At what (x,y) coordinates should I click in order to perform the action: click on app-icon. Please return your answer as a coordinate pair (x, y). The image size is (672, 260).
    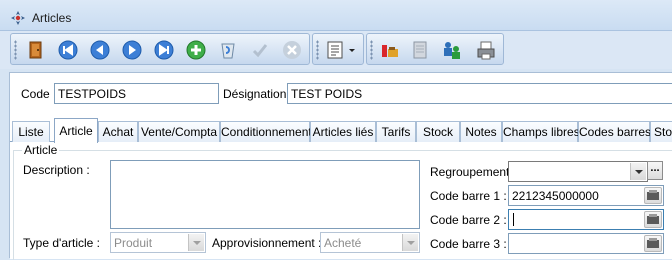
    Looking at the image, I should click on (18, 18).